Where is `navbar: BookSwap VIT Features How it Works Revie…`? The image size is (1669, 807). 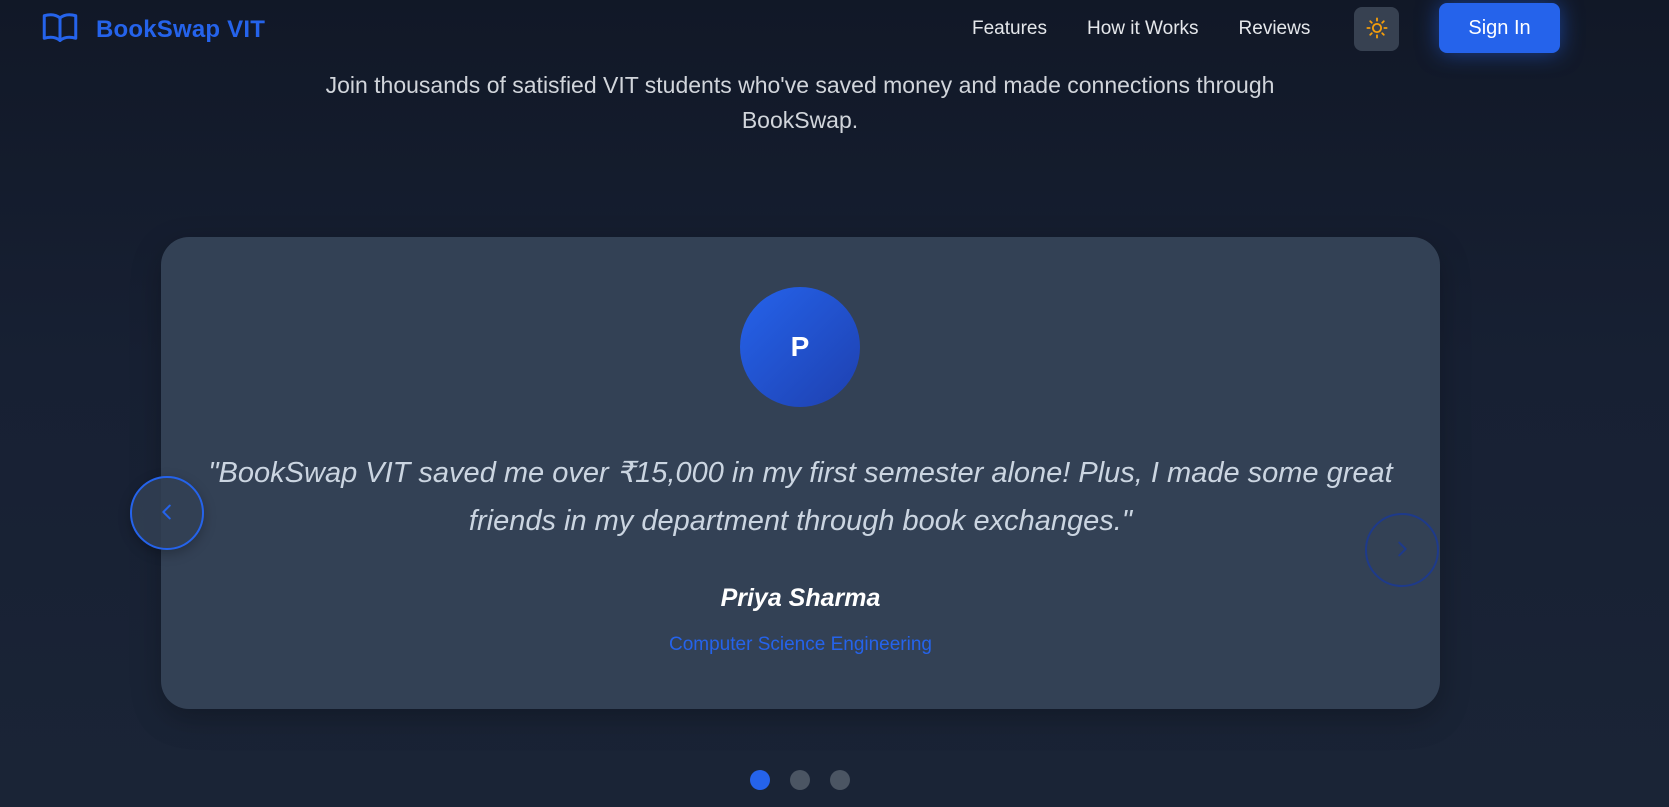 navbar: BookSwap VIT Features How it Works Revie… is located at coordinates (834, 29).